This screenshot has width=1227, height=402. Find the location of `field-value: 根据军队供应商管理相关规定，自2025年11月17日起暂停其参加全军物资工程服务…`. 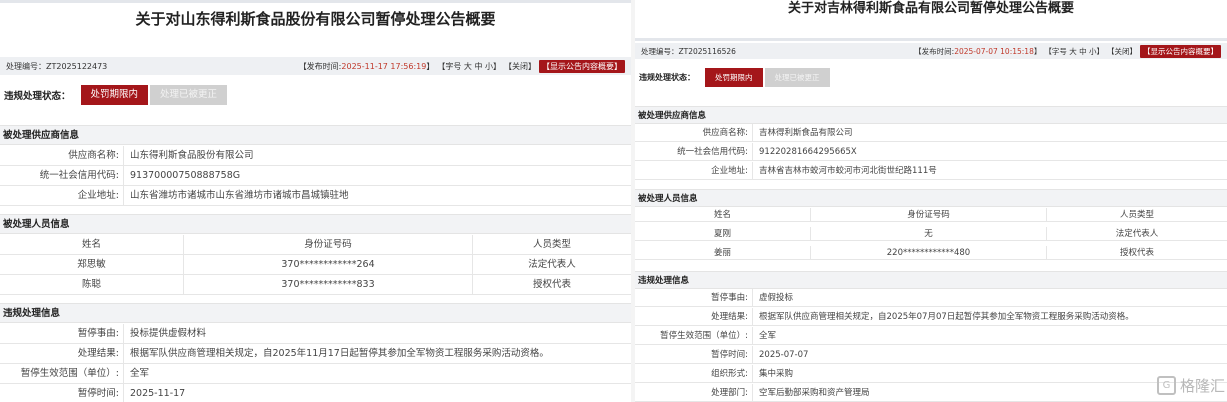

field-value: 根据军队供应商管理相关规定，自2025年11月17日起暂停其参加全军物资工程服务… is located at coordinates (339, 353).